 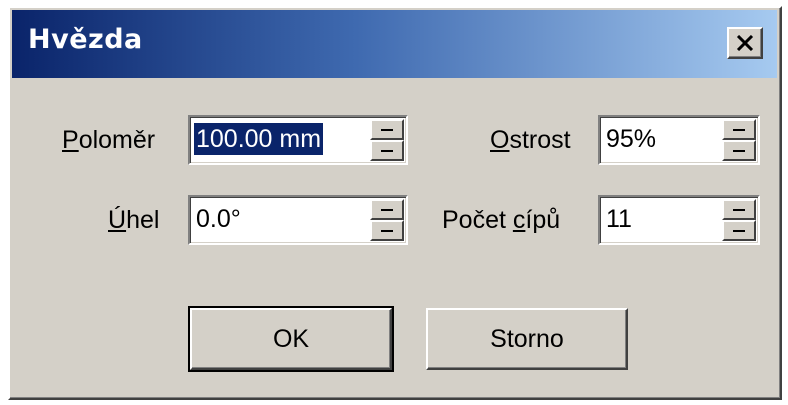 I want to click on sharpness-spin-up, so click(x=739, y=129).